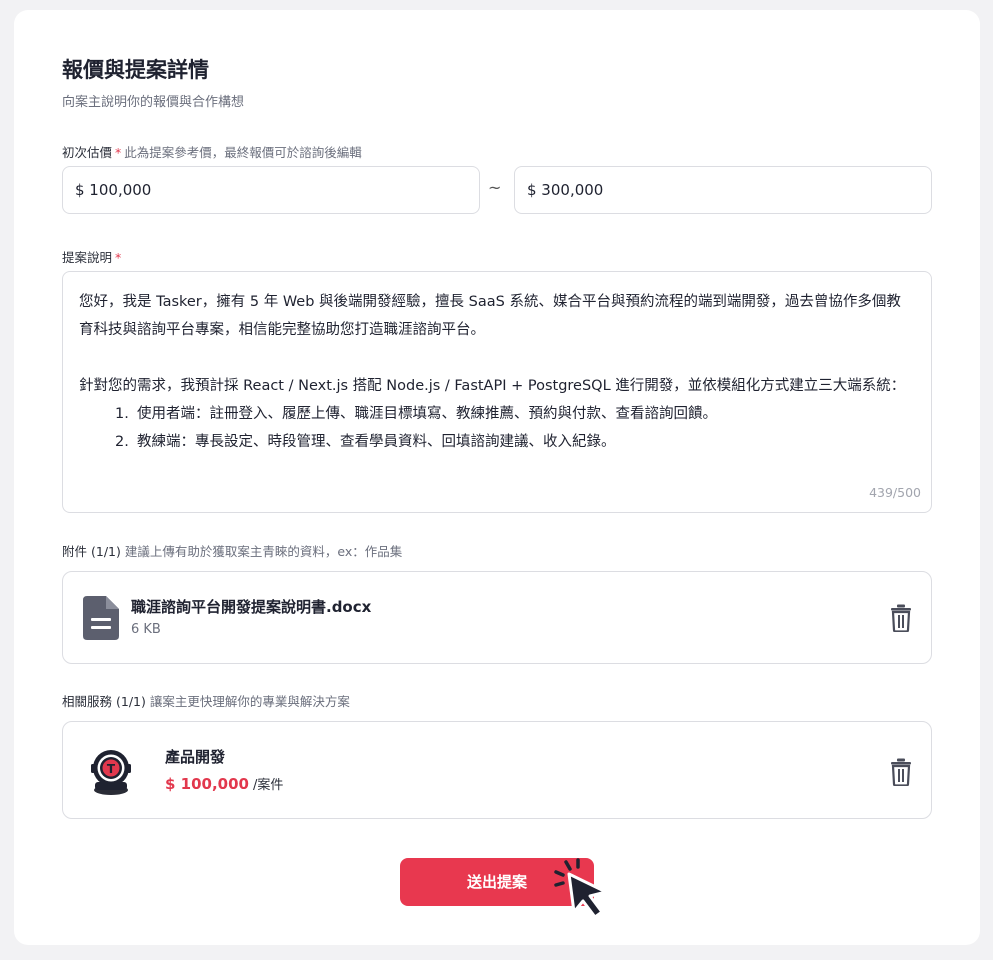 The image size is (993, 960). Describe the element at coordinates (497, 770) in the screenshot. I see `service-card: T 產品開發 $ 100,000/案件` at that location.